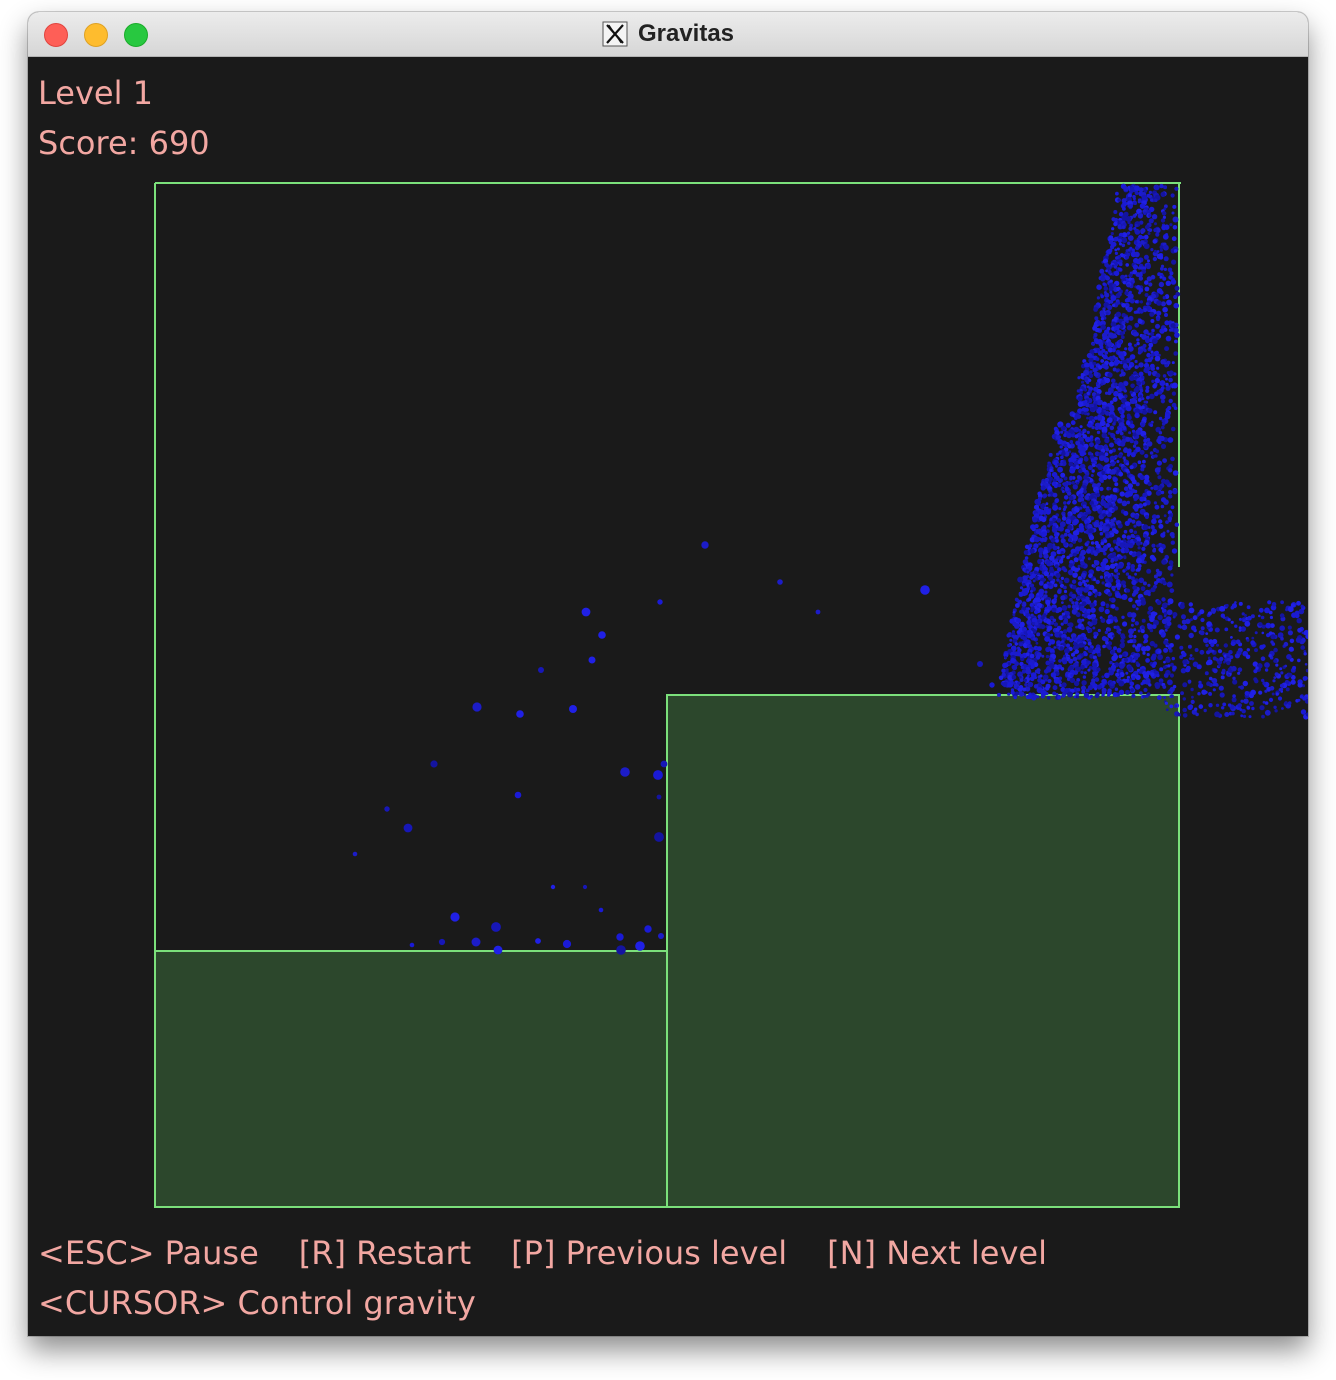 The width and height of the screenshot is (1336, 1380). What do you see at coordinates (923, 951) in the screenshot?
I see `right-platform` at bounding box center [923, 951].